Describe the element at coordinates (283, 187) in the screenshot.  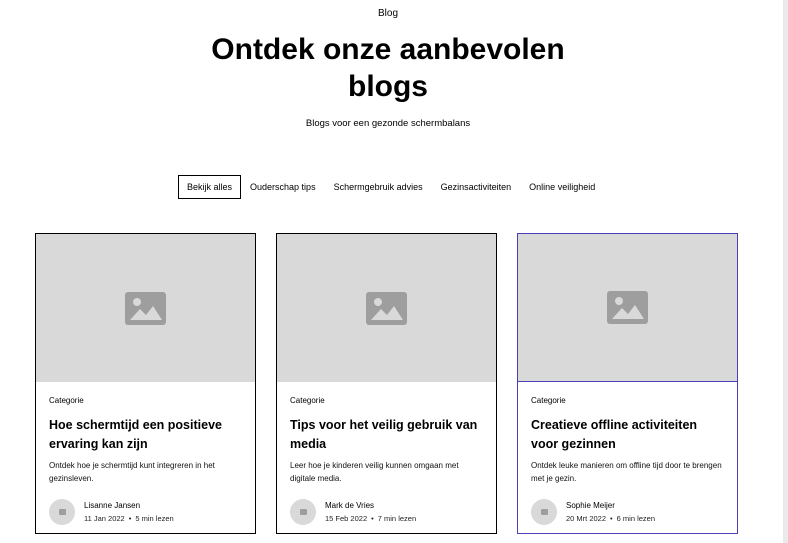
I see `tab-ouderschap-tips: Ouderschap tips` at that location.